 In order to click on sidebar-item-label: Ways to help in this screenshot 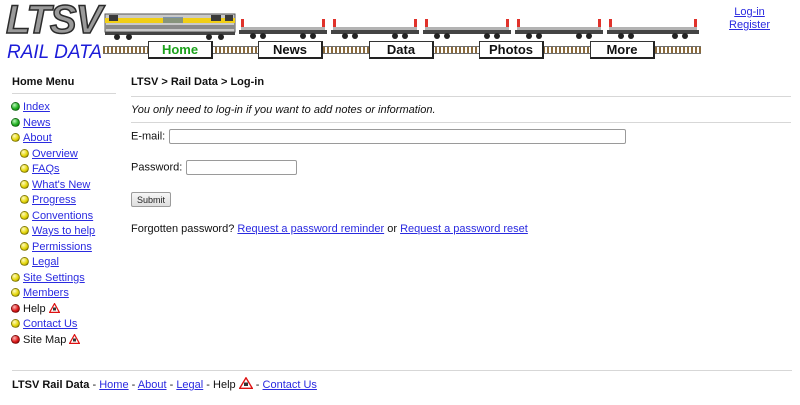, I will do `click(63, 231)`.